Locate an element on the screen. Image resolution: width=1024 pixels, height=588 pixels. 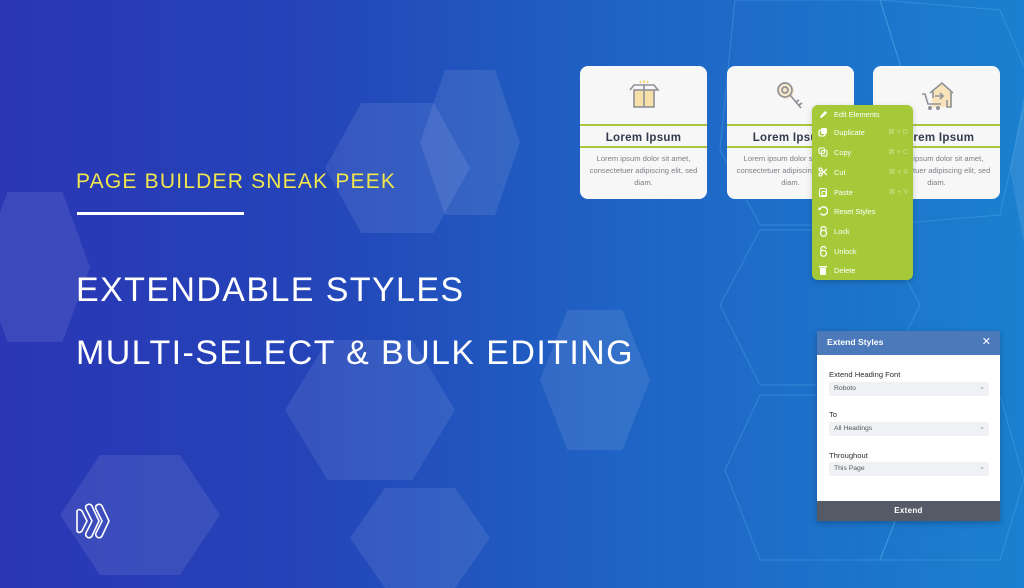
key-icon is located at coordinates (791, 98).